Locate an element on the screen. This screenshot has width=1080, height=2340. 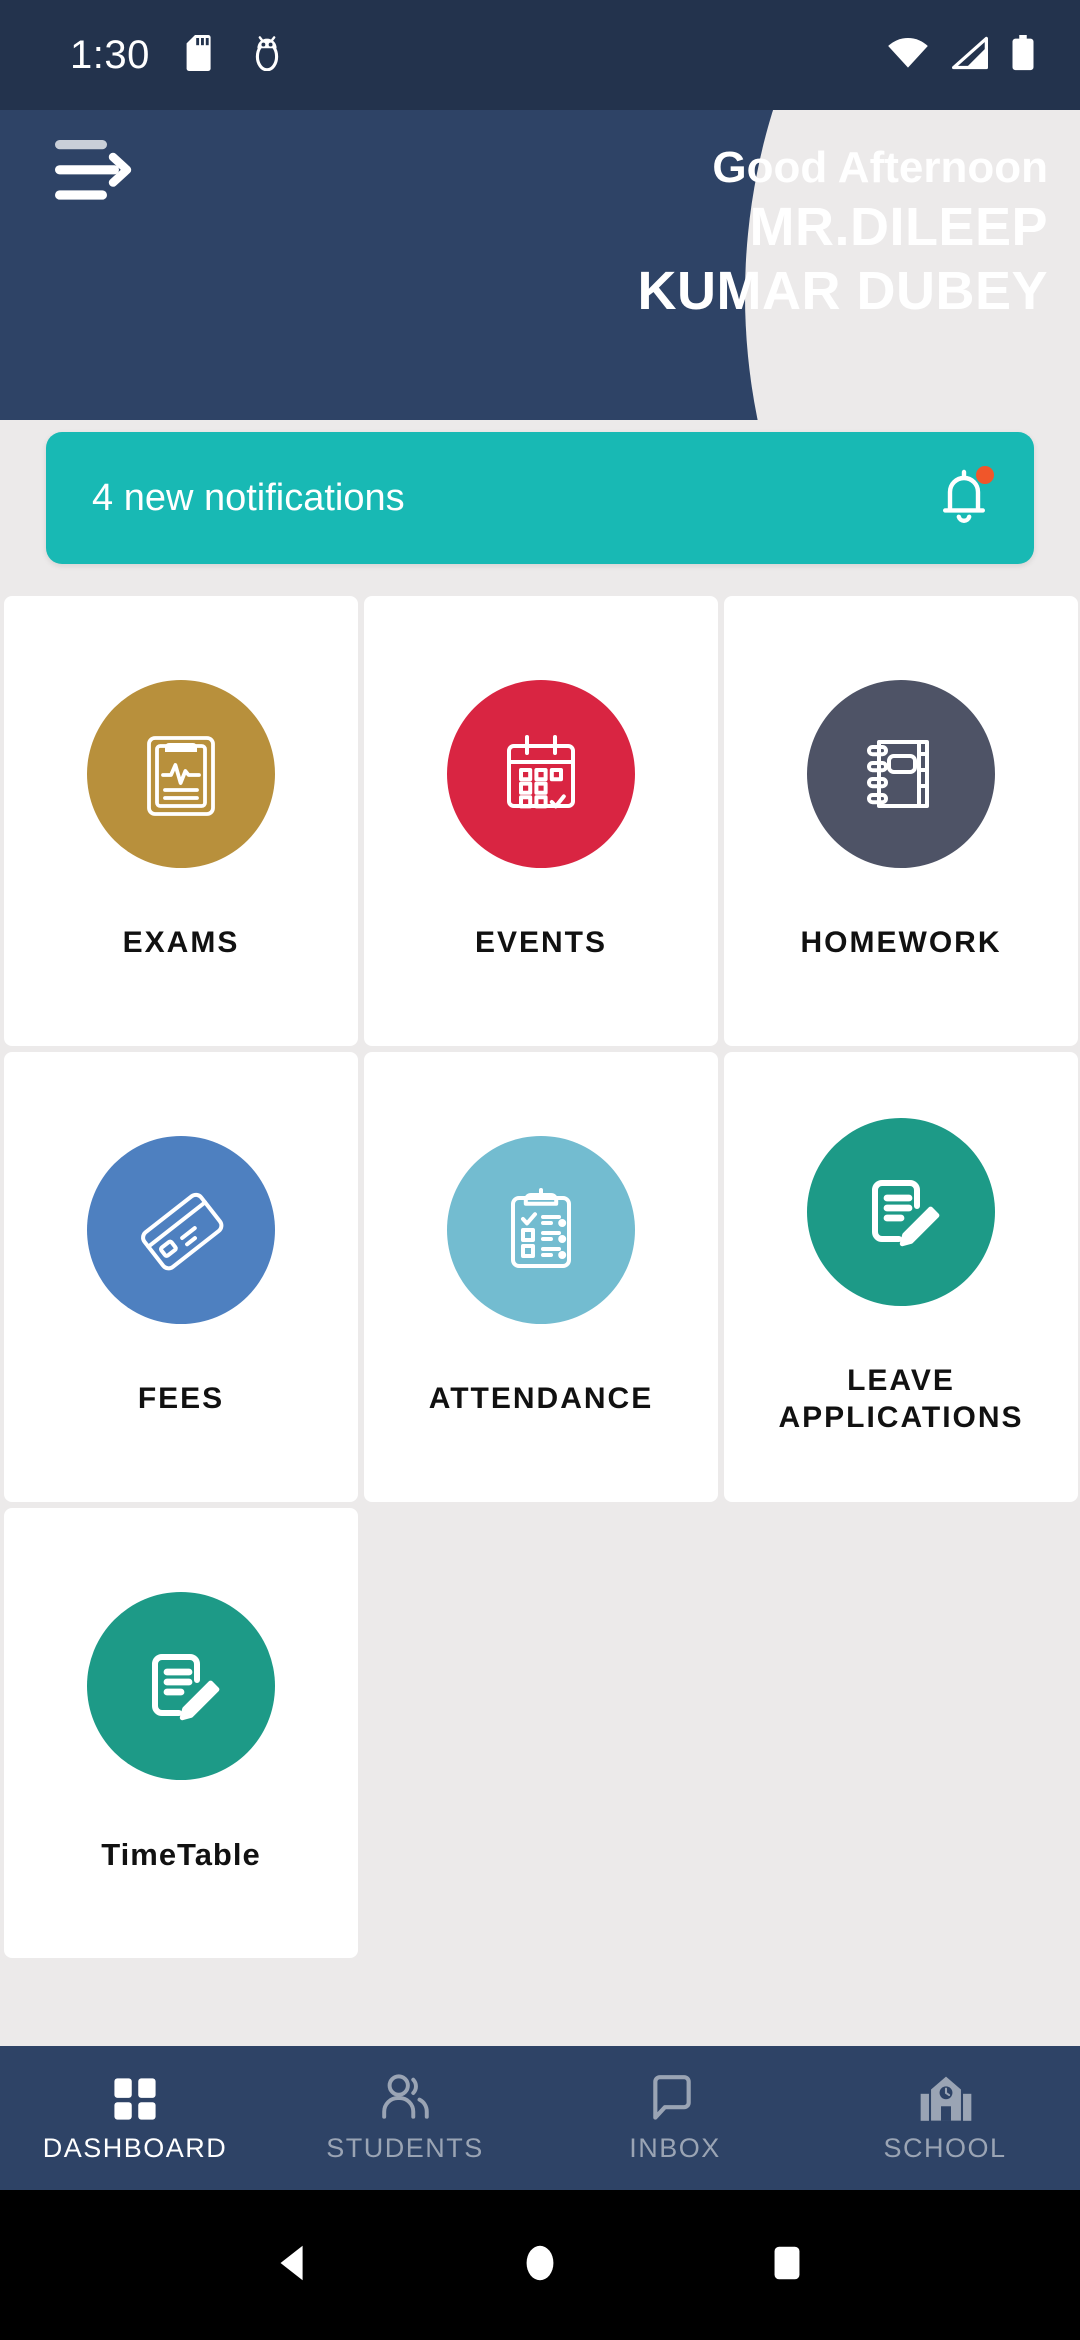
android-debug-icon is located at coordinates (267, 55).